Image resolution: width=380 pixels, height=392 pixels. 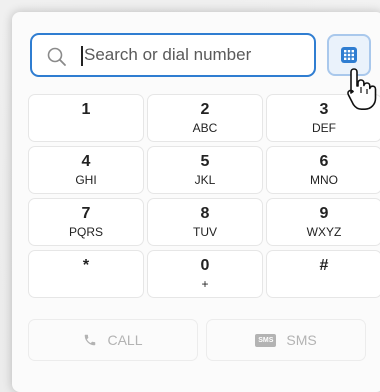 What do you see at coordinates (205, 213) in the screenshot?
I see `key-digit: 8` at bounding box center [205, 213].